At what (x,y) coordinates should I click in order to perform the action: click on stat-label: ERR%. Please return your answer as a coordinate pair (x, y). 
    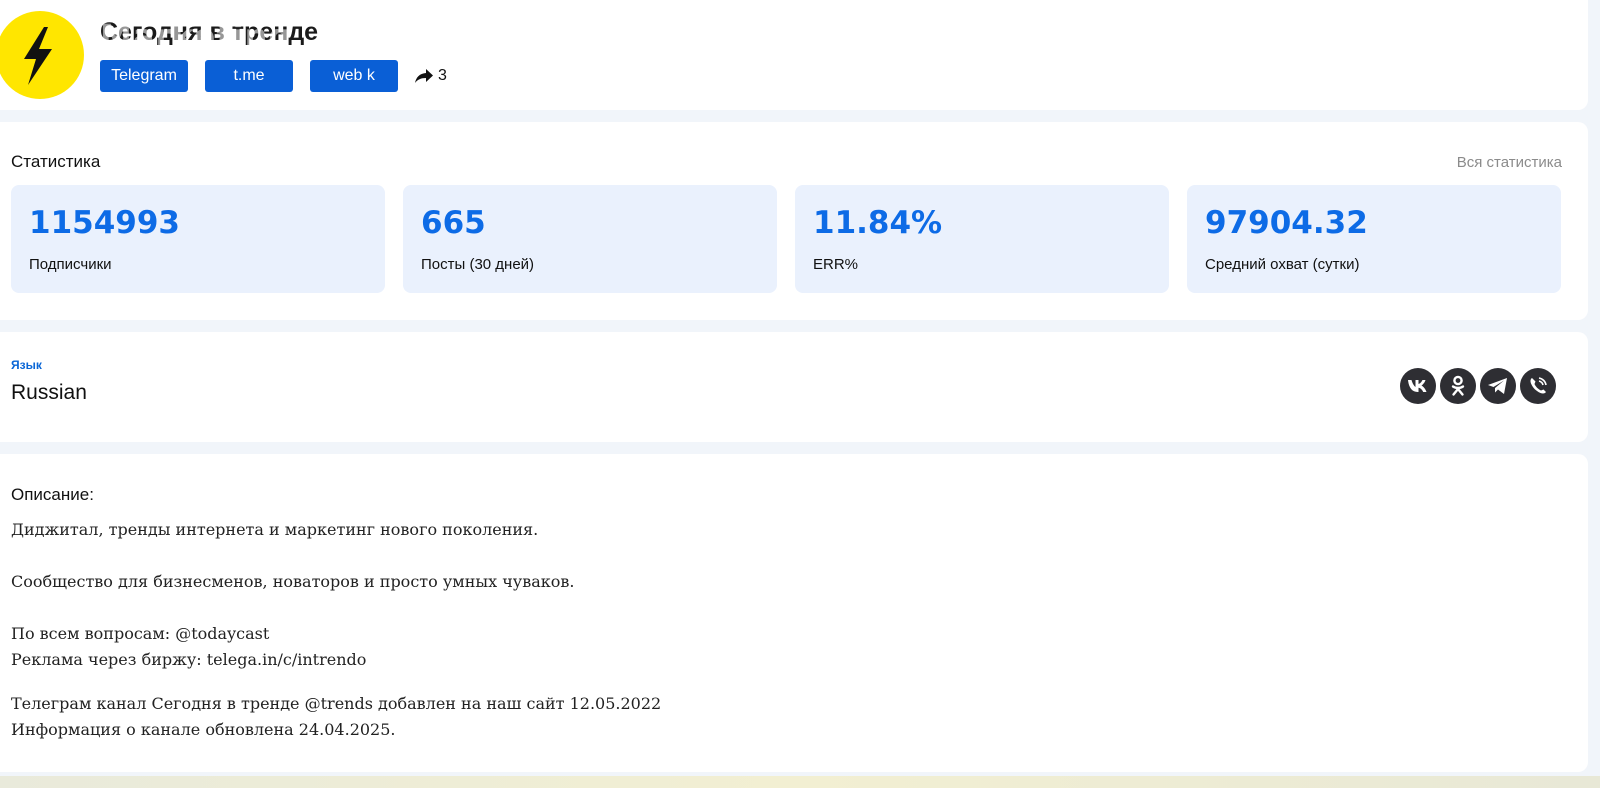
    Looking at the image, I should click on (836, 264).